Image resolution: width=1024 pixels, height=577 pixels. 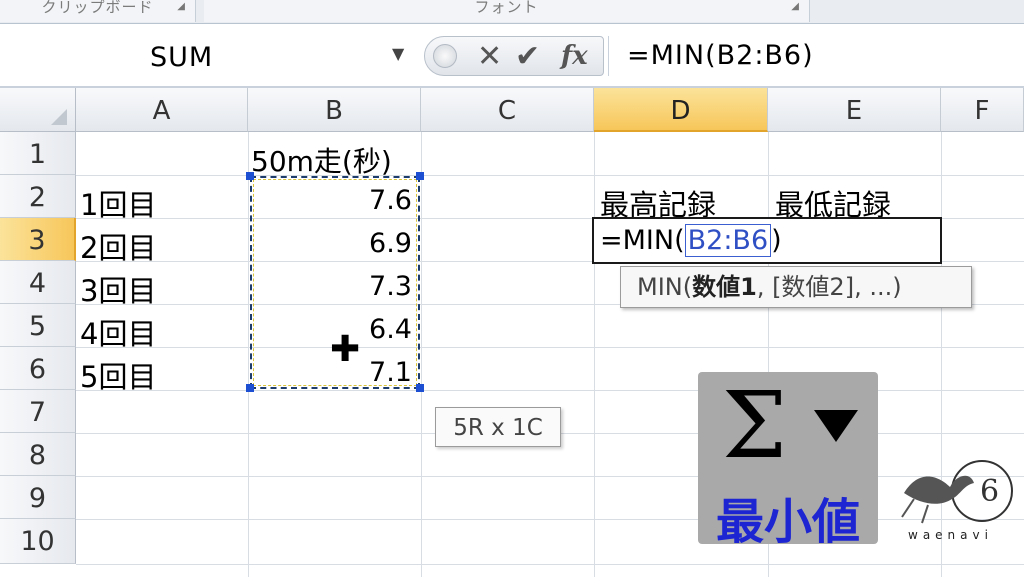 What do you see at coordinates (816, 56) in the screenshot?
I see `formula-input: =MIN(B2:B6)` at bounding box center [816, 56].